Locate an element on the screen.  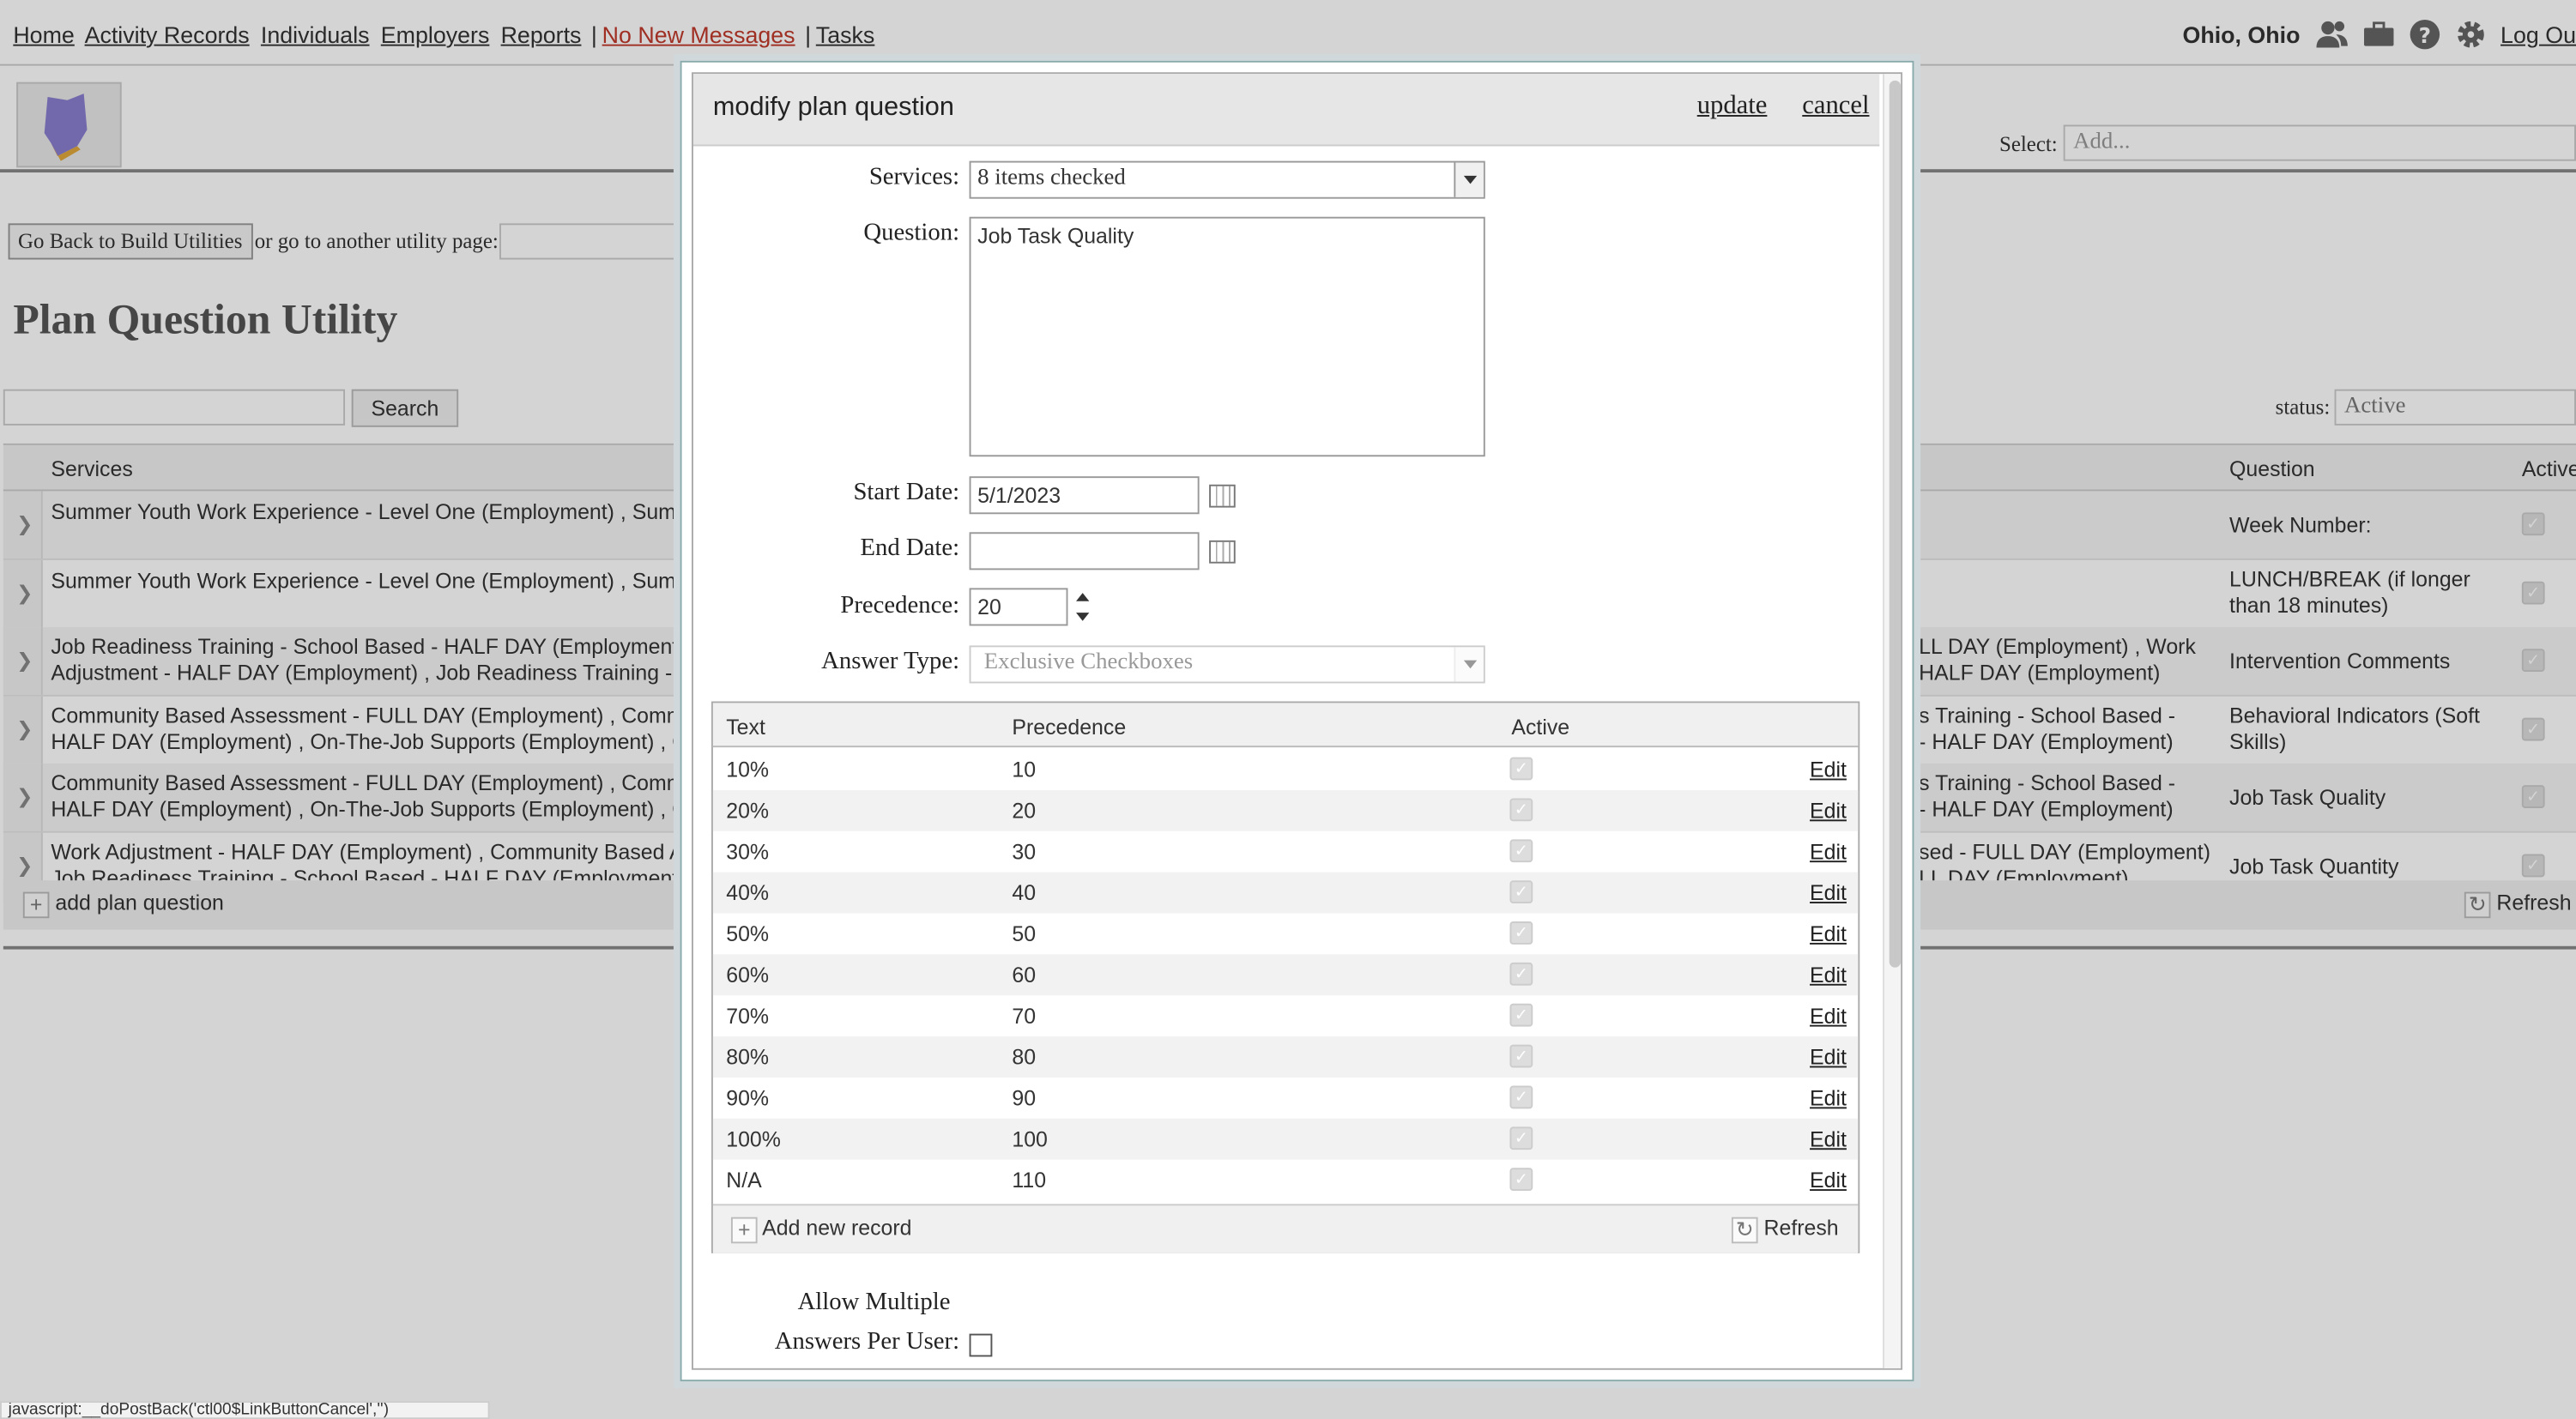
answer-type-value: Exclusive Checkboxes is located at coordinates (1088, 662).